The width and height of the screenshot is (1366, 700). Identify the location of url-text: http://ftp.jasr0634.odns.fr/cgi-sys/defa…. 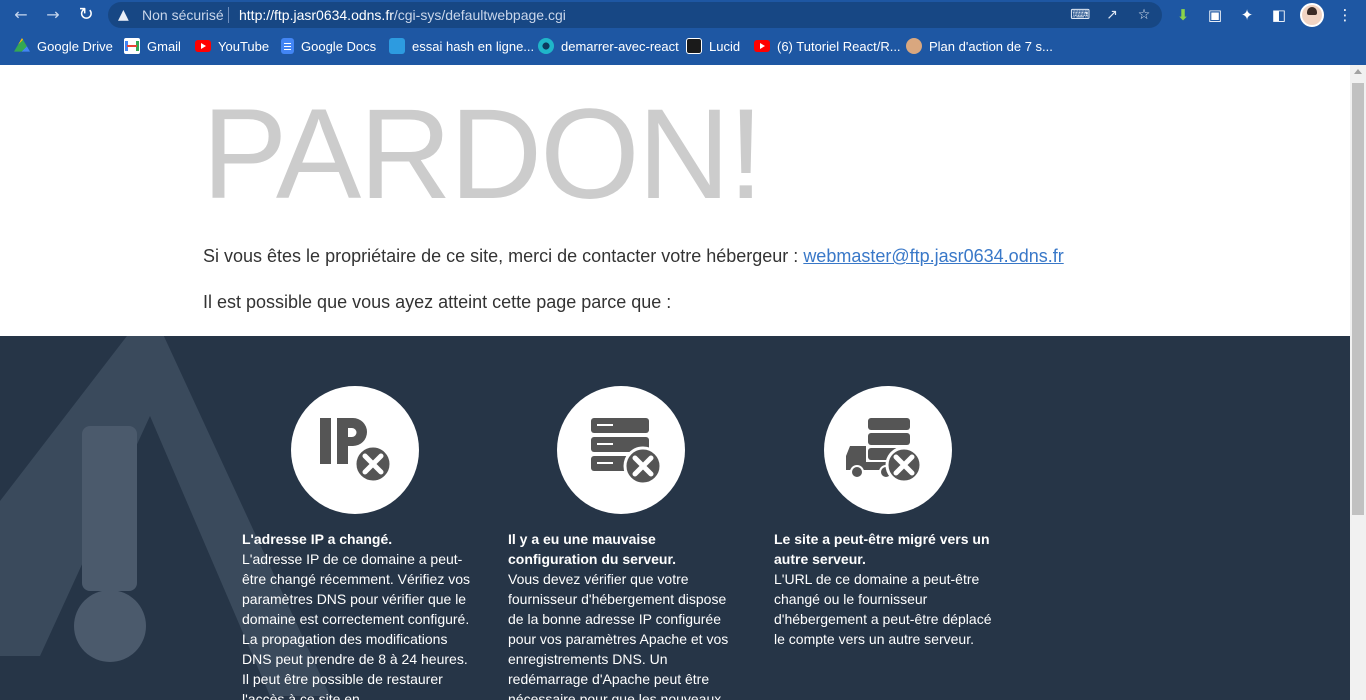
(402, 15).